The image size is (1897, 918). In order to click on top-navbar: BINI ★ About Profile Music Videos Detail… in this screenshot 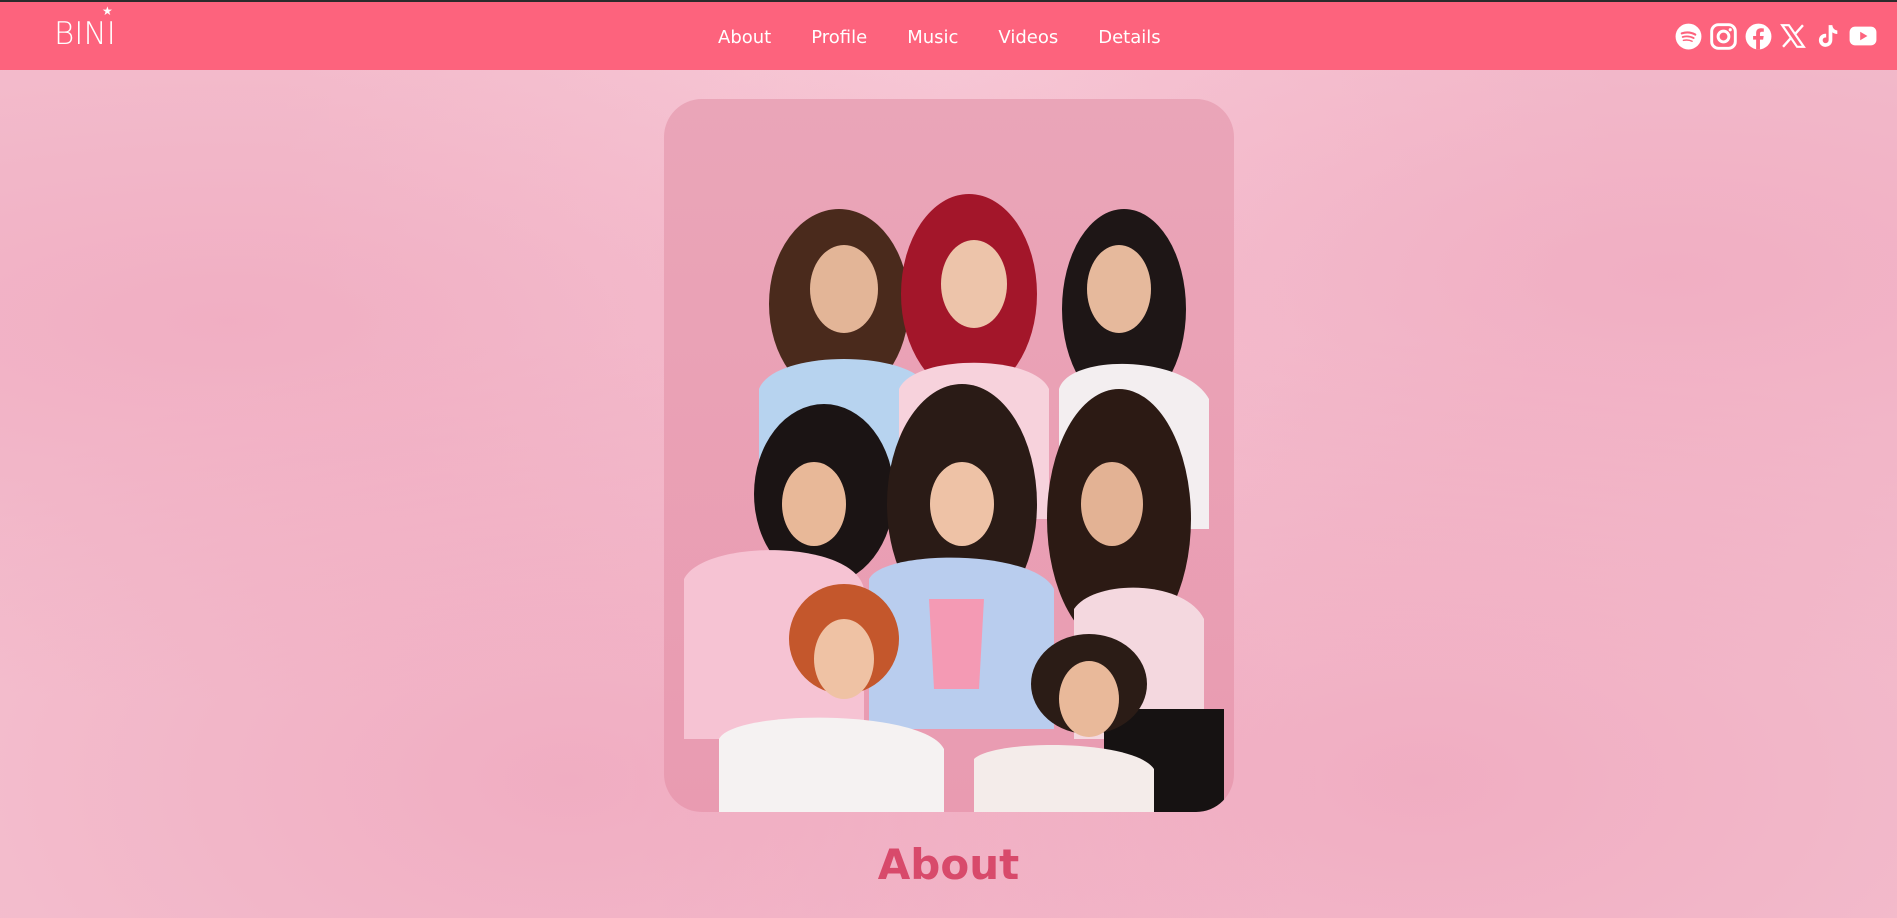, I will do `click(948, 35)`.